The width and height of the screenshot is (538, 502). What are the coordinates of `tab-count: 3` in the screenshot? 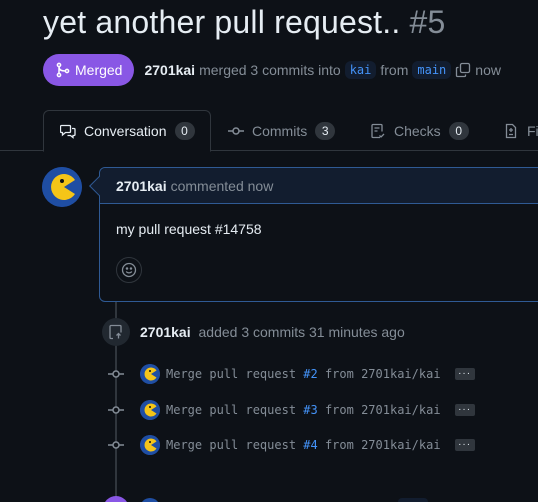 It's located at (325, 130).